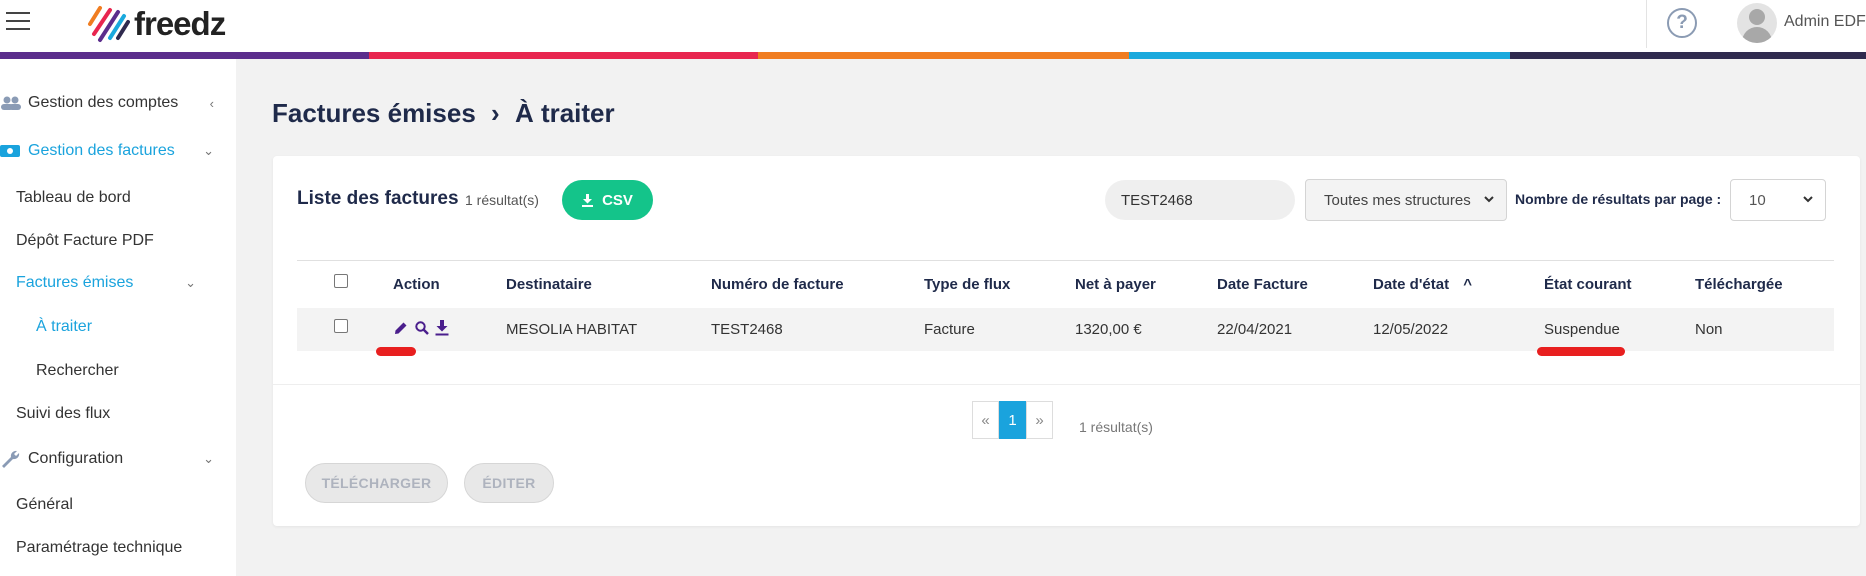  I want to click on per-page-label: Nombre de résultats par page :, so click(1618, 199).